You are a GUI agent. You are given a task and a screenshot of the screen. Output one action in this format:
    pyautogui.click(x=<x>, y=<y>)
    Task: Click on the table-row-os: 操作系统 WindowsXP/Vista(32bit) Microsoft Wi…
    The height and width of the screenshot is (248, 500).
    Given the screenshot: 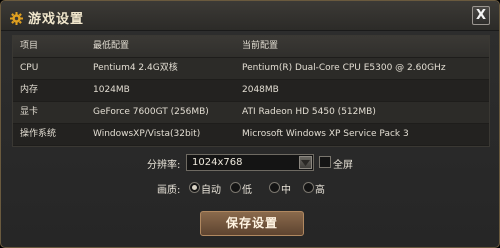 What is the action you would take?
    pyautogui.click(x=251, y=134)
    